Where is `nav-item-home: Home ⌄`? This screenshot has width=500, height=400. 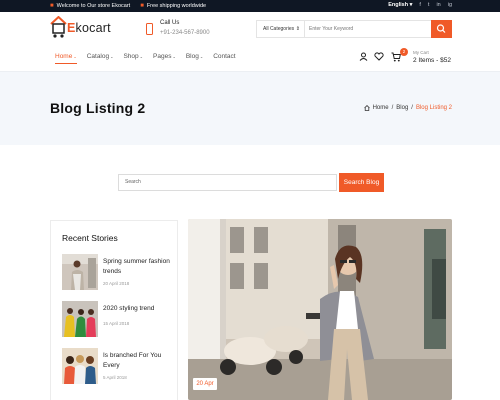
nav-item-home: Home ⌄ is located at coordinates (66, 56).